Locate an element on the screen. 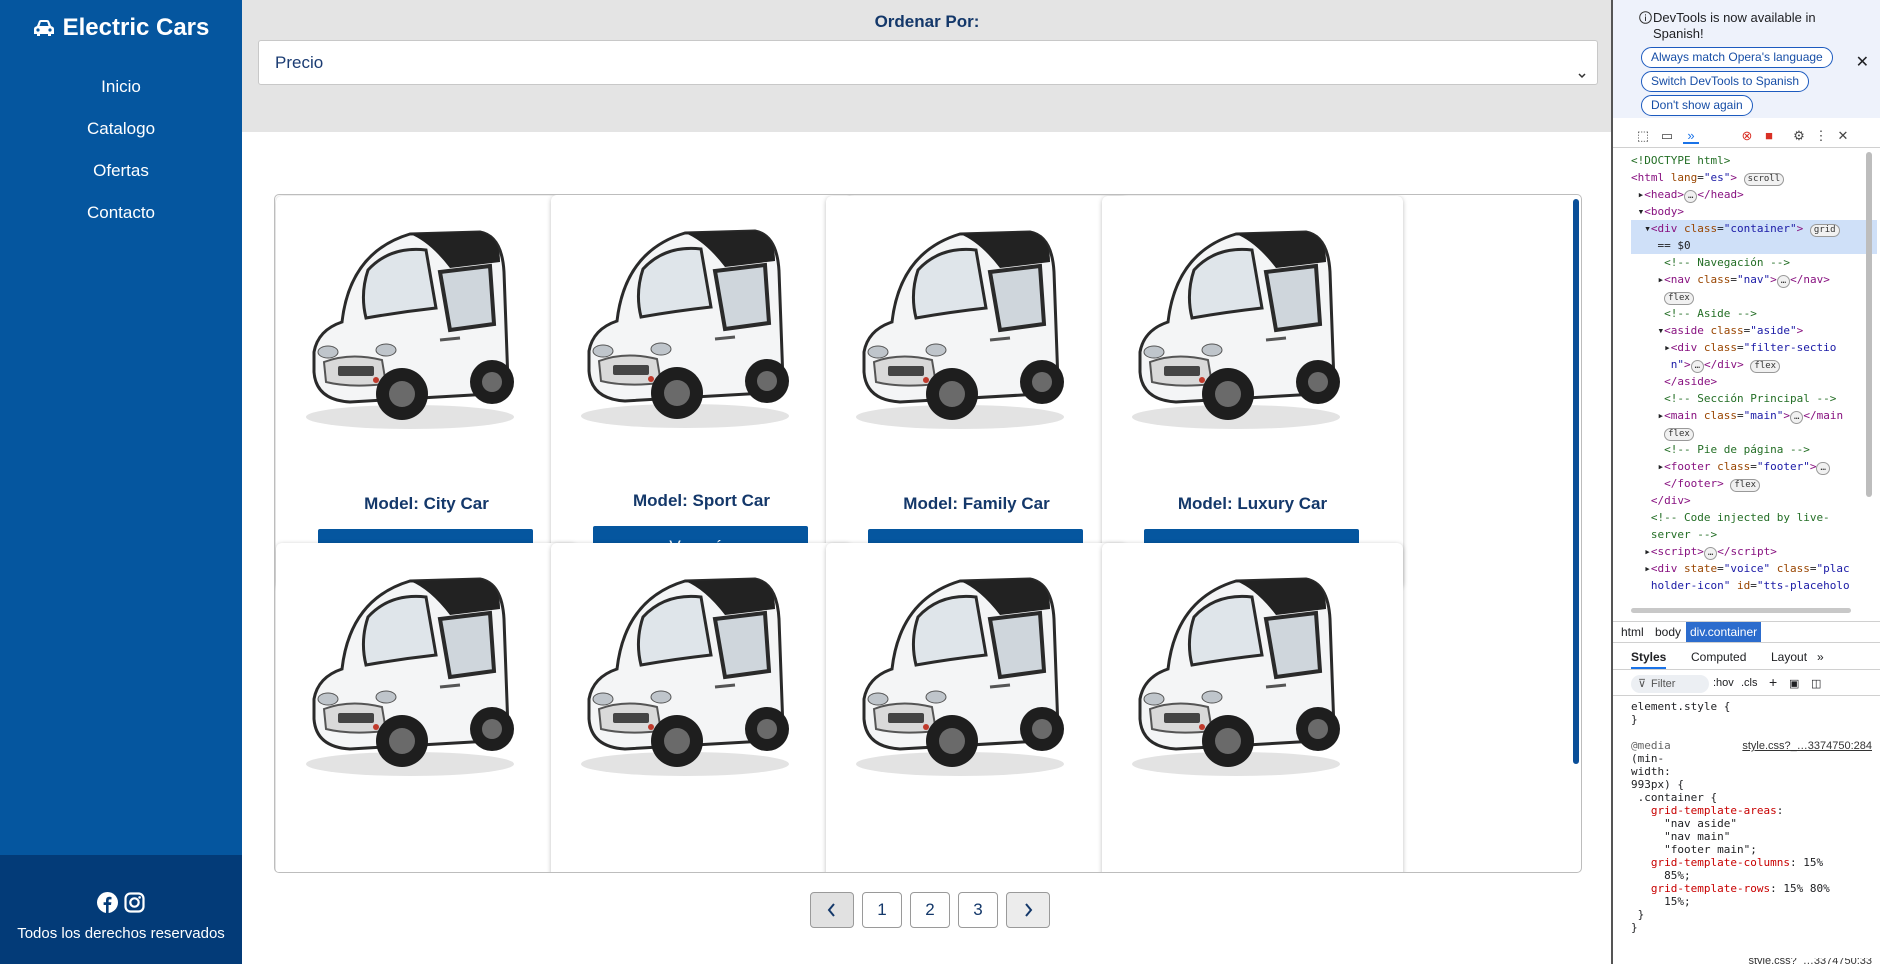 The height and width of the screenshot is (964, 1880). dom-line: <!-- Aside --> is located at coordinates (1754, 313).